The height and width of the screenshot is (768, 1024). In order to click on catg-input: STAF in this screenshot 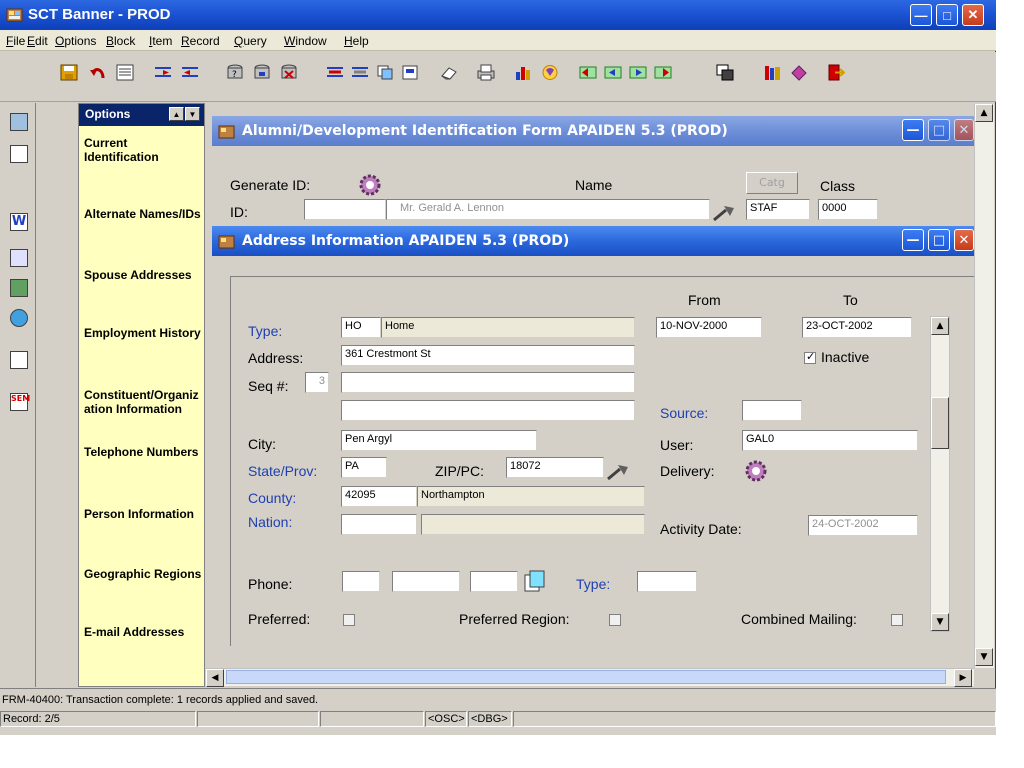, I will do `click(778, 209)`.